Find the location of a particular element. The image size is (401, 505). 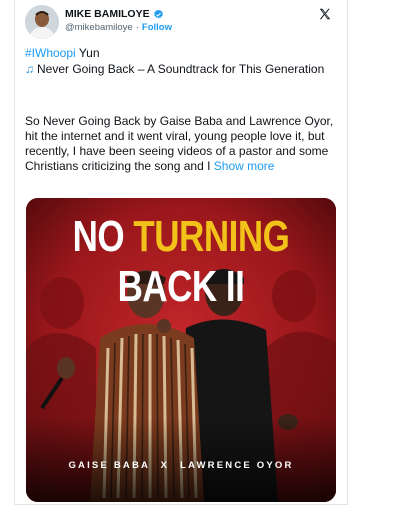

verified-badge-icon is located at coordinates (158, 13).